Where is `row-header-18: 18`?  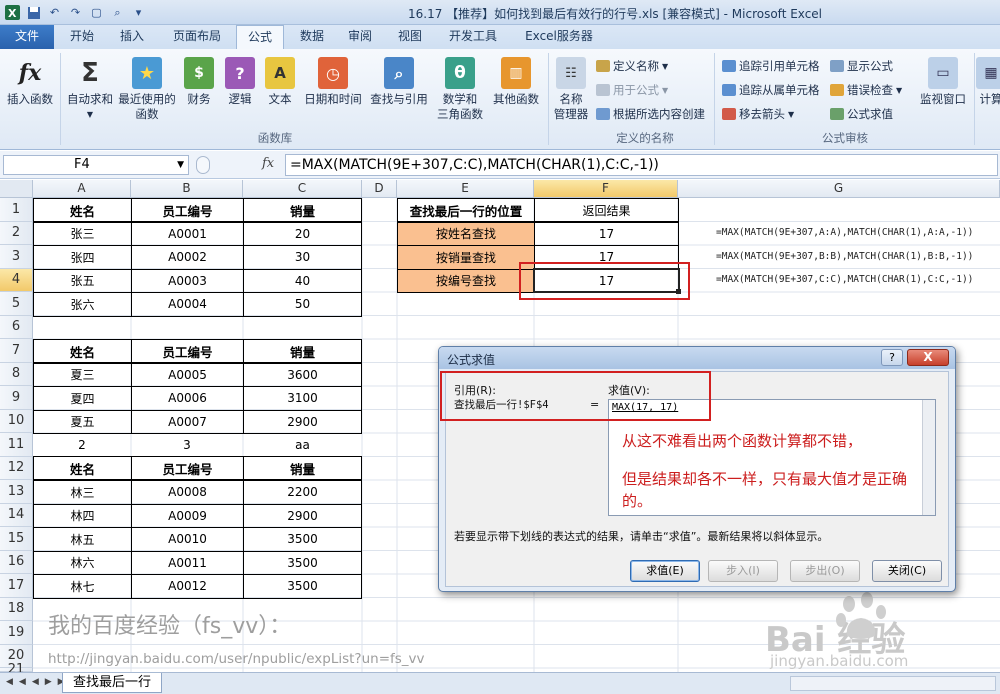
row-header-18: 18 is located at coordinates (16, 609).